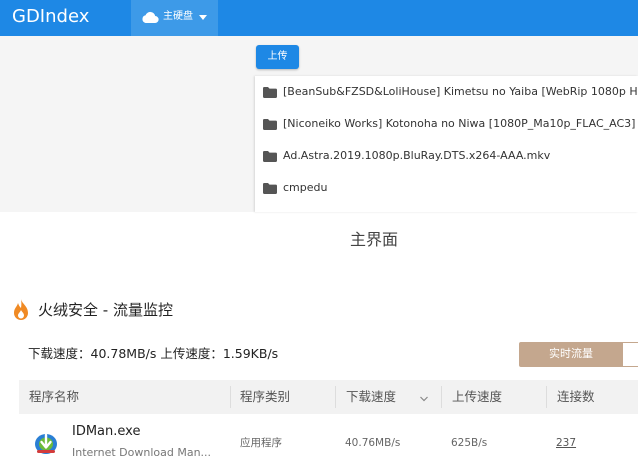 This screenshot has width=638, height=473. I want to click on file-name: cmpedu, so click(305, 187).